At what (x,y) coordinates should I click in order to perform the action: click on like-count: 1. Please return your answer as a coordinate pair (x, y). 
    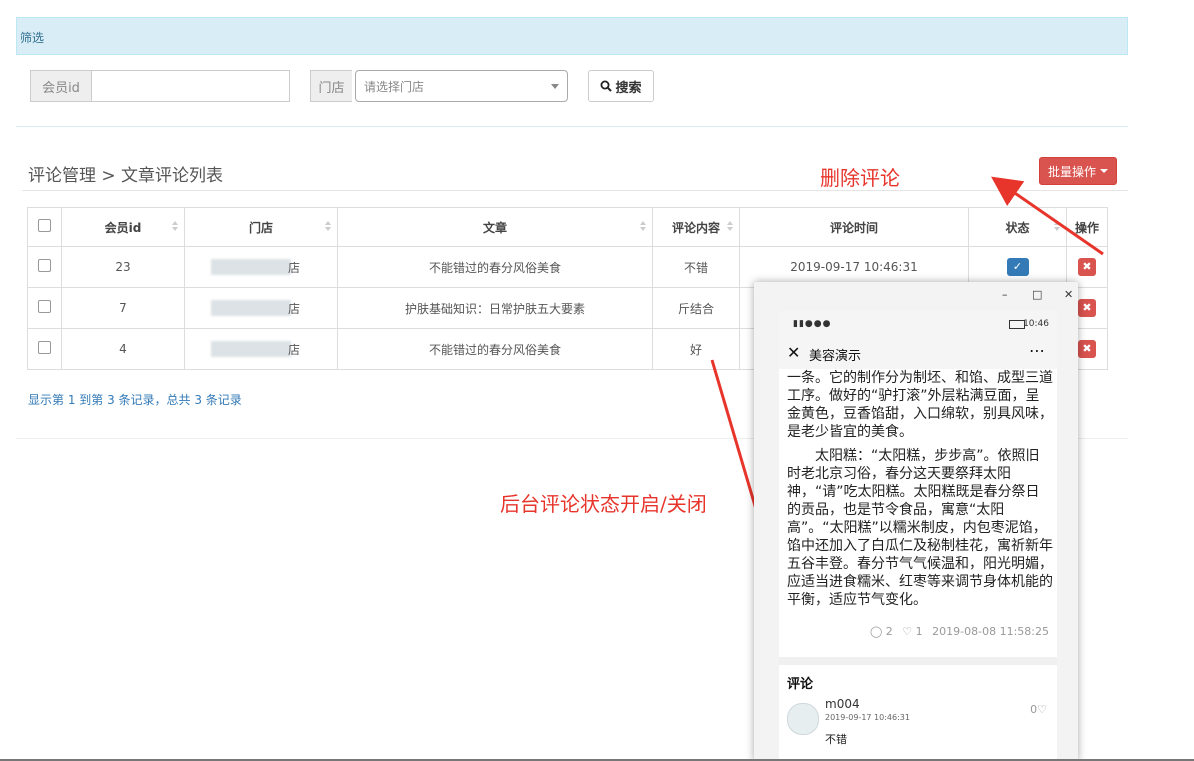
    Looking at the image, I should click on (919, 631).